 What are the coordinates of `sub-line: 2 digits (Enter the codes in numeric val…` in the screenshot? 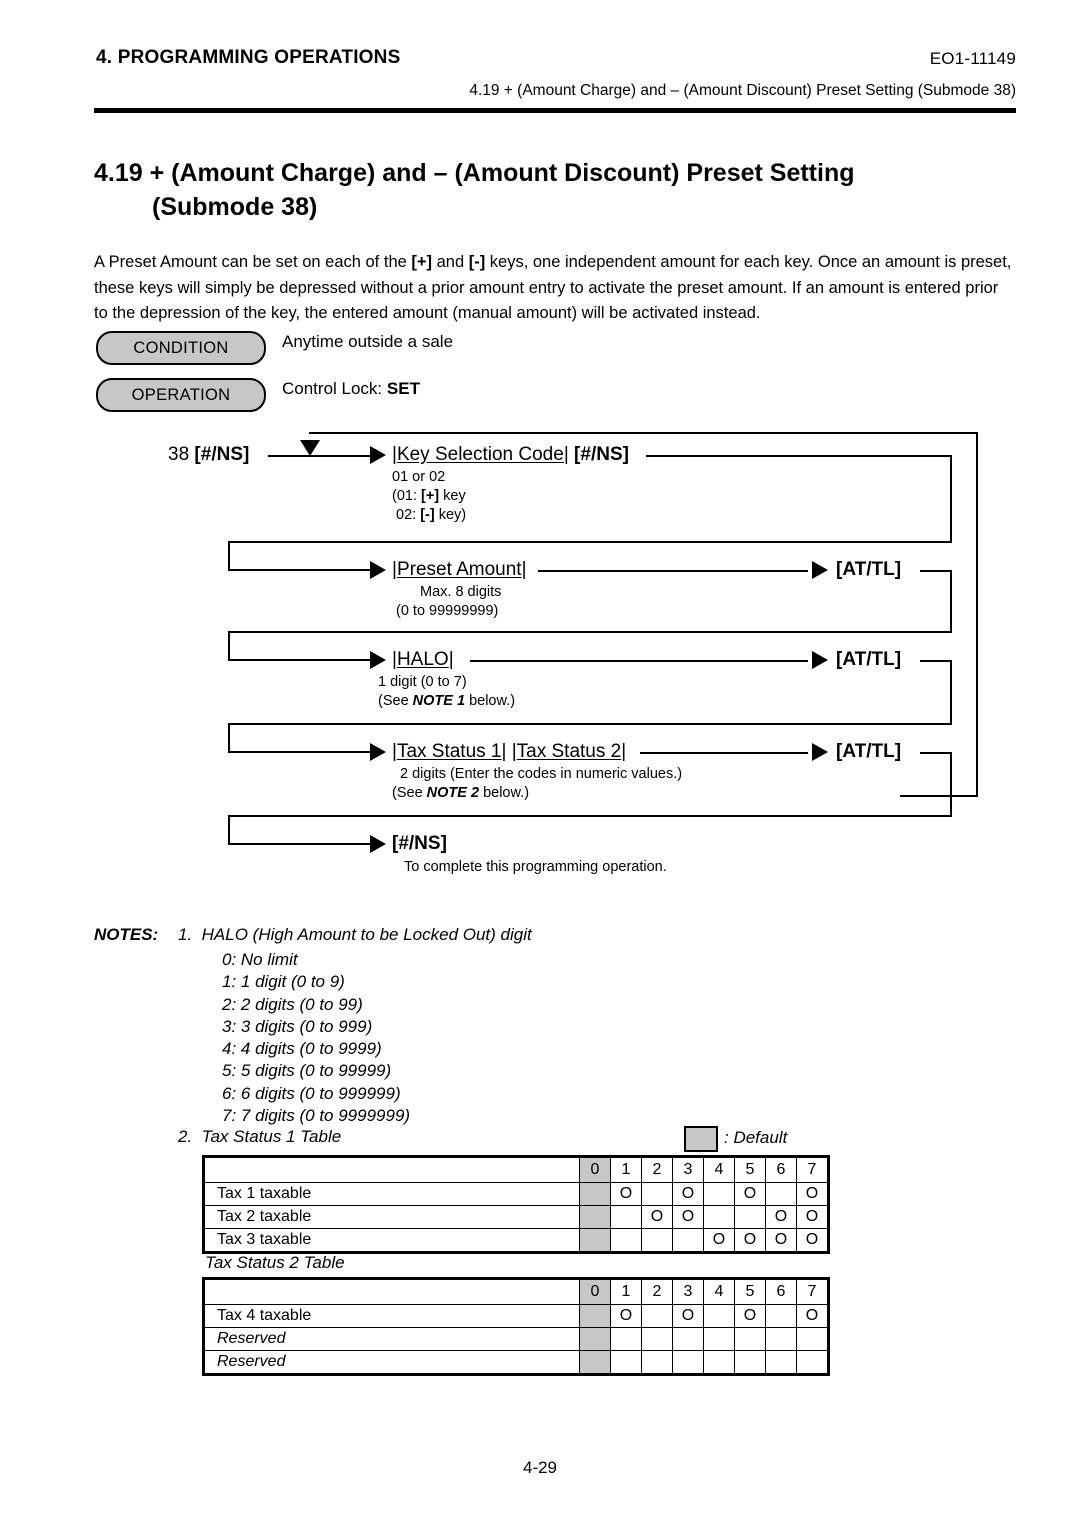 It's located at (541, 774).